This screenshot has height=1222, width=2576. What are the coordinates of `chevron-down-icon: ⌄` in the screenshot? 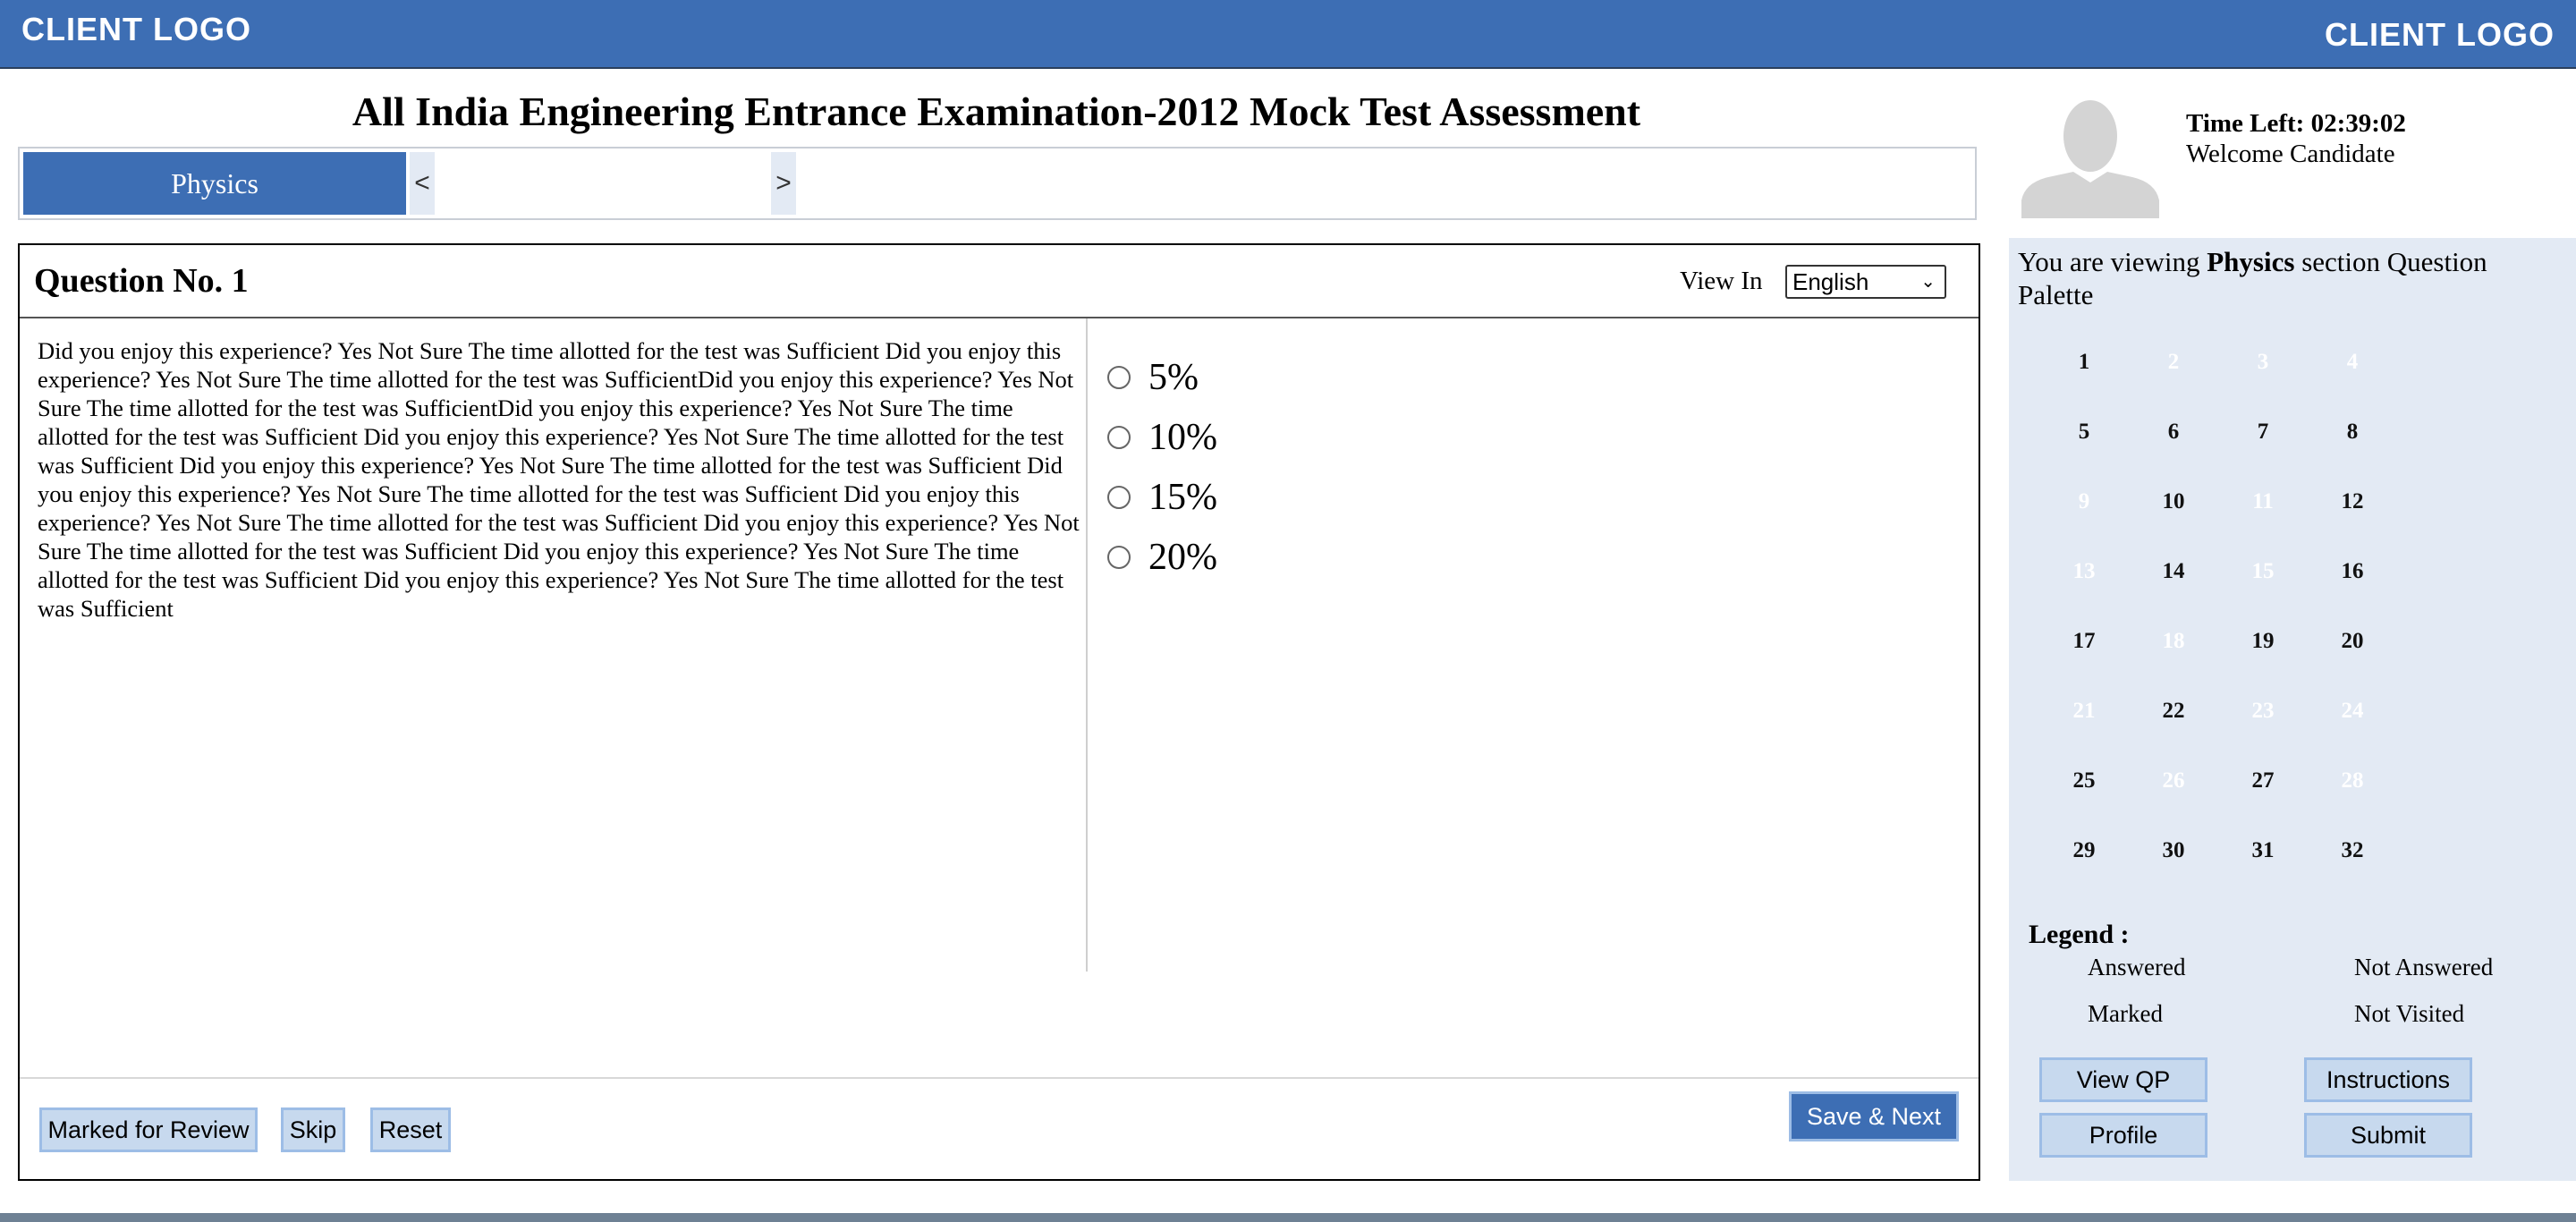 It's located at (1928, 282).